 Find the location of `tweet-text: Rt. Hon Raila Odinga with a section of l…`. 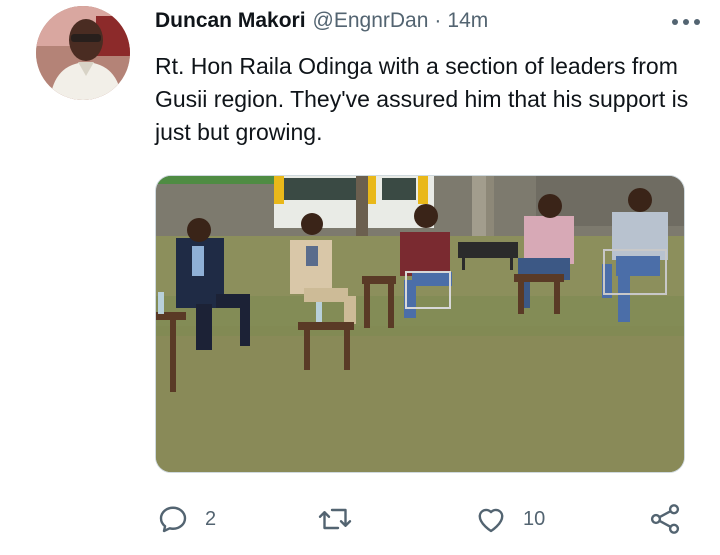

tweet-text: Rt. Hon Raila Odinga with a section of l… is located at coordinates (422, 99).